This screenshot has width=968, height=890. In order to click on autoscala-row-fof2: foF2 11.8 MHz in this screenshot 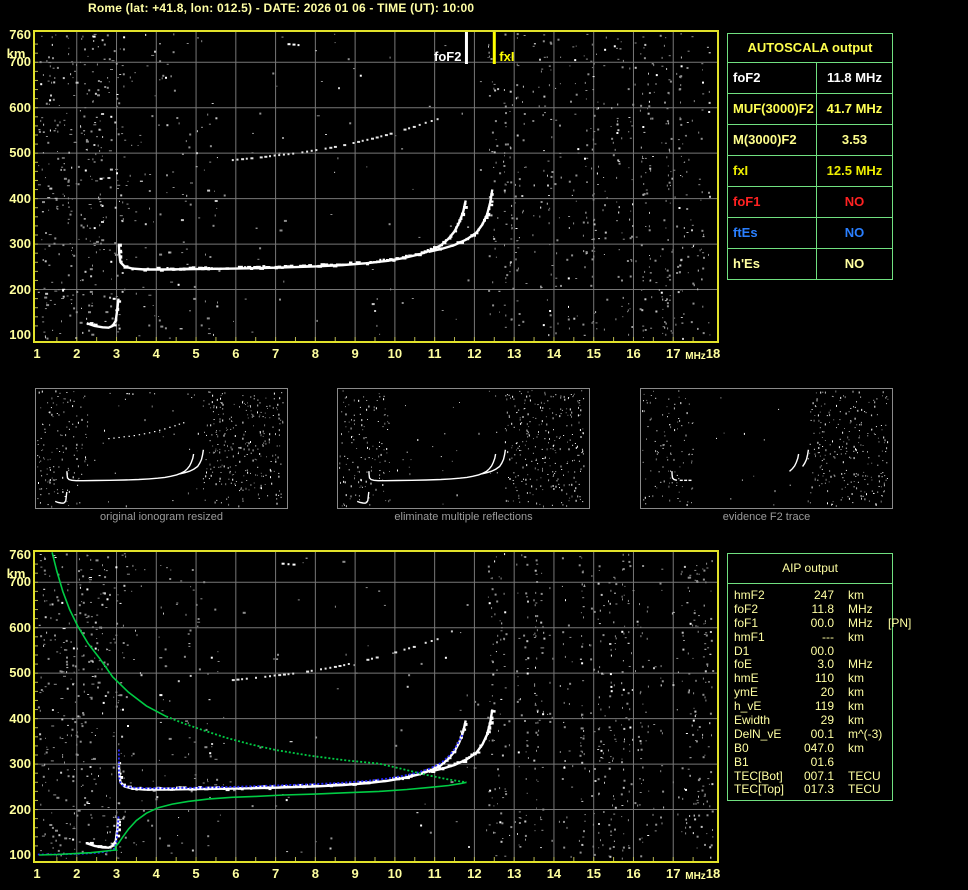, I will do `click(810, 78)`.